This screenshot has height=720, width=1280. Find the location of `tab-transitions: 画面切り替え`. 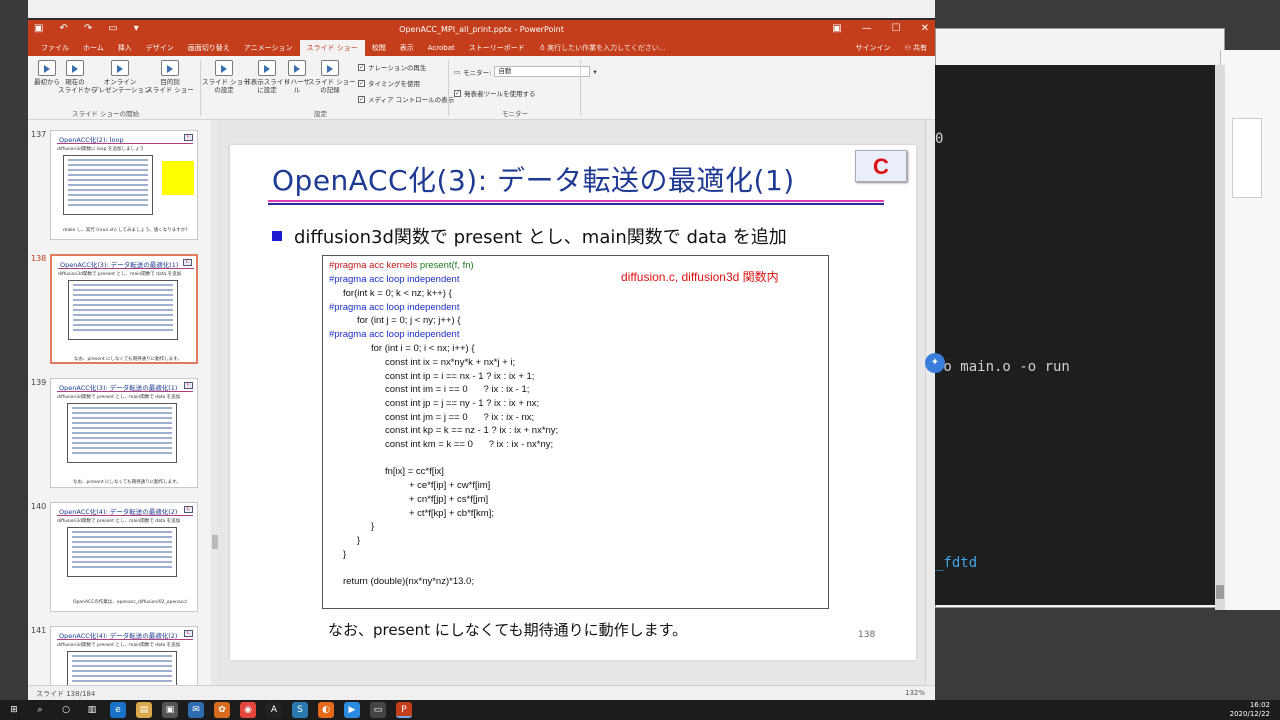

tab-transitions: 画面切り替え is located at coordinates (209, 48).